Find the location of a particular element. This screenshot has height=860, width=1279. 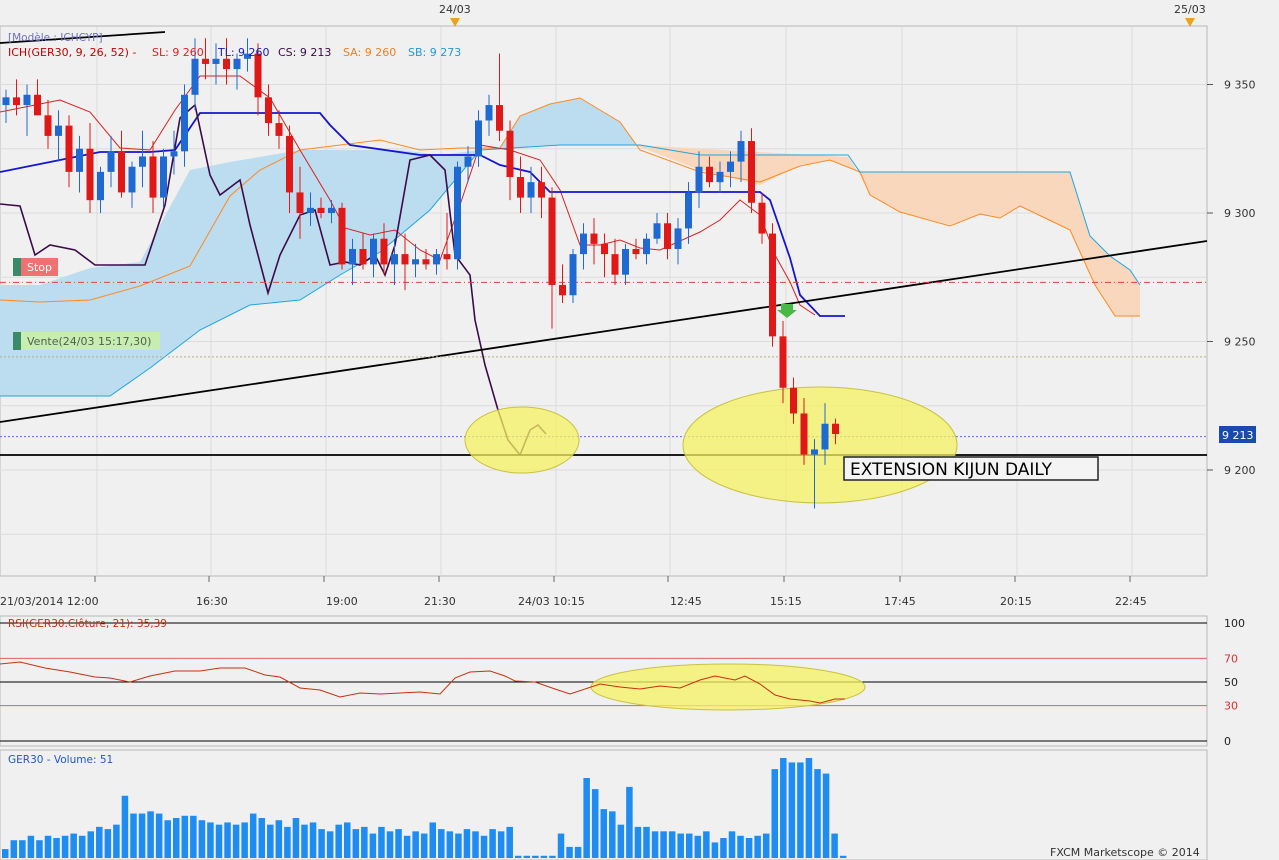

price-axis: 9 200 9 250 9 300 9 350 is located at coordinates (1231, 278).